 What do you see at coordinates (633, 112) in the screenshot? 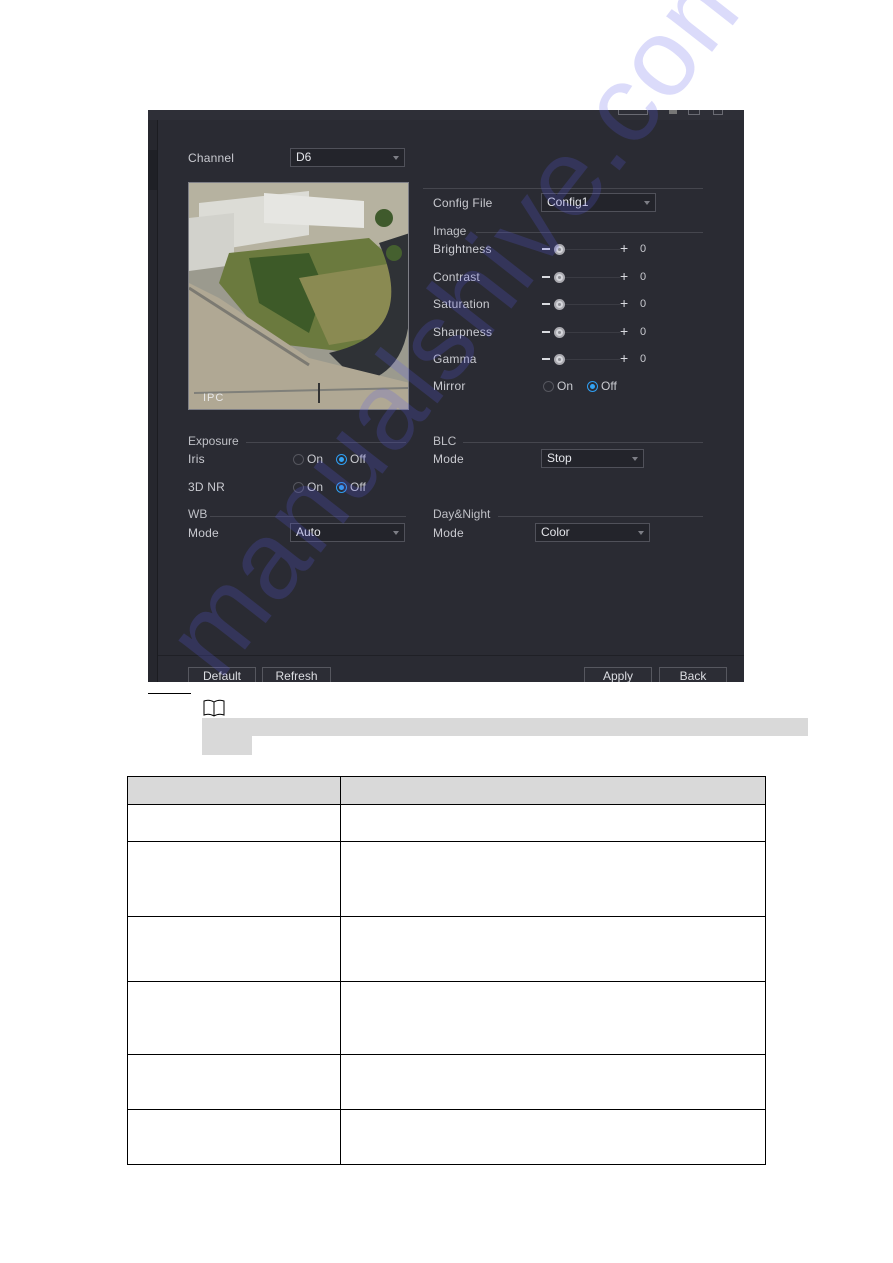
I see `topbar-control` at bounding box center [633, 112].